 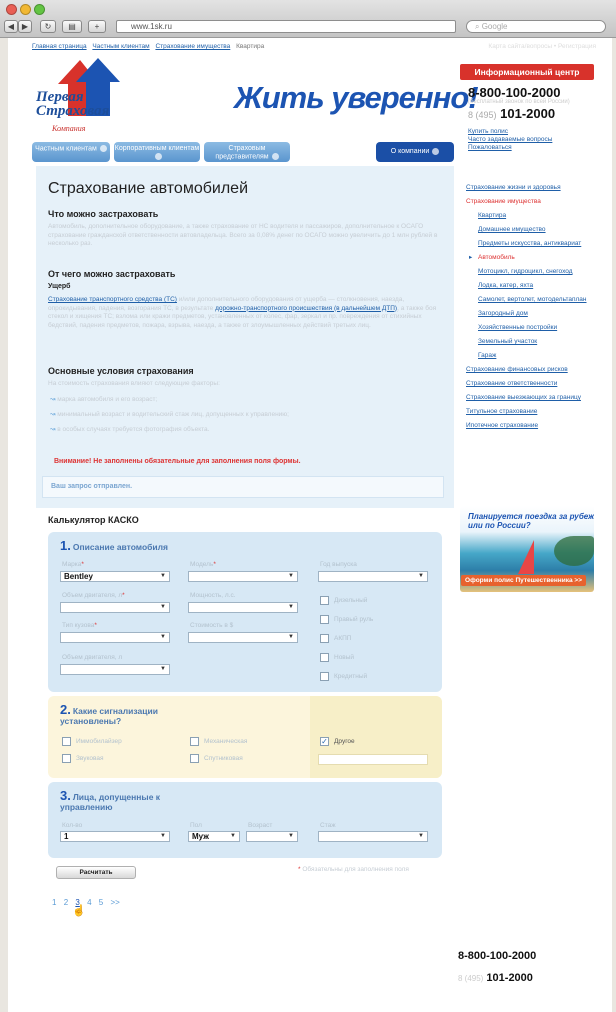 What do you see at coordinates (415, 152) in the screenshot?
I see `tab-about: О компании` at bounding box center [415, 152].